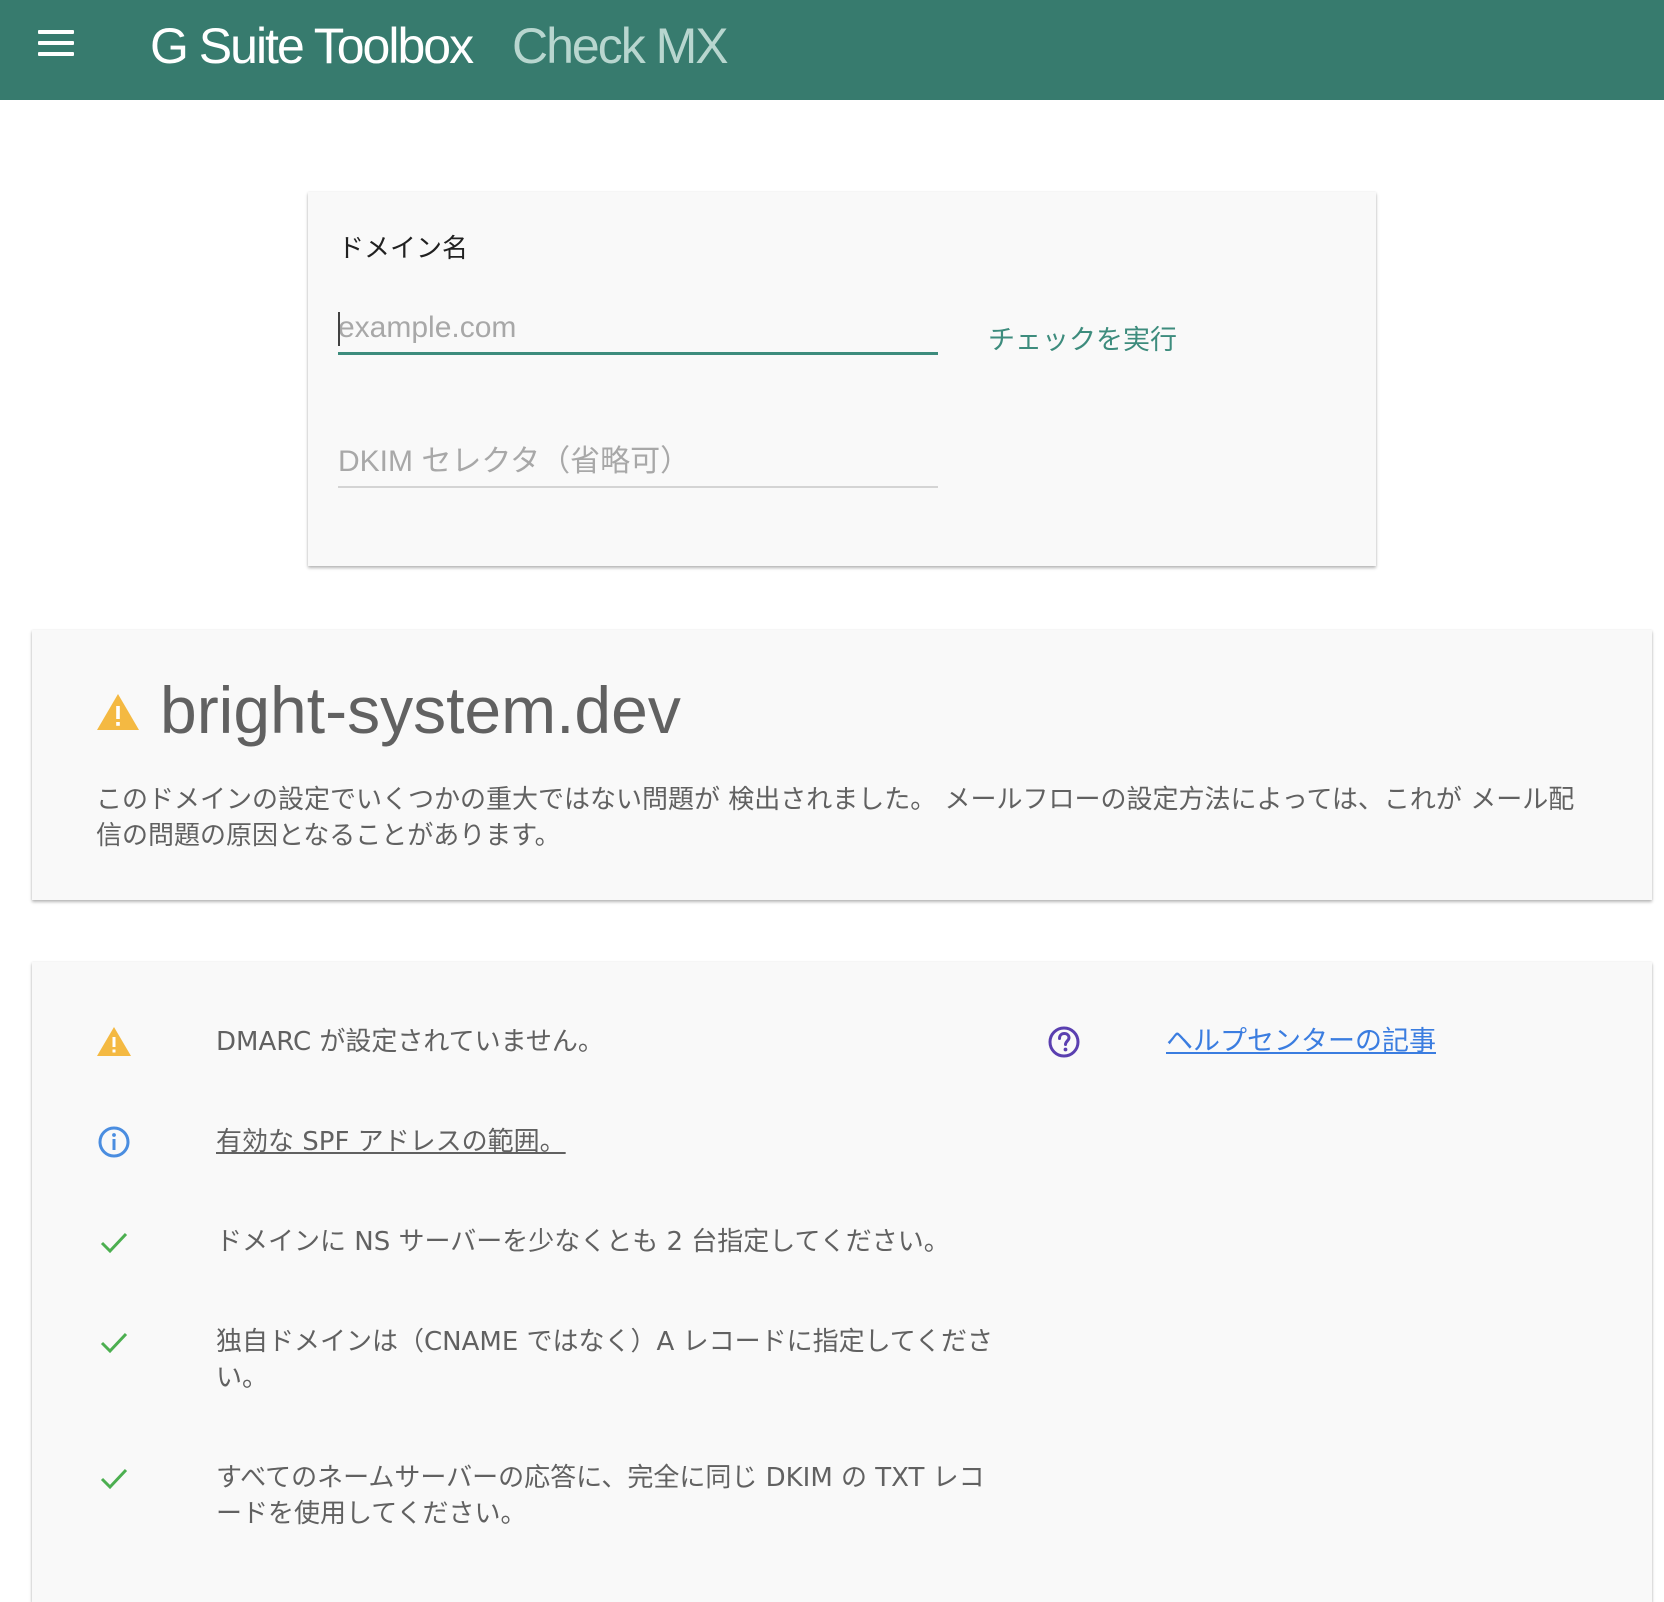  I want to click on app-subtitle: Check MX, so click(620, 46).